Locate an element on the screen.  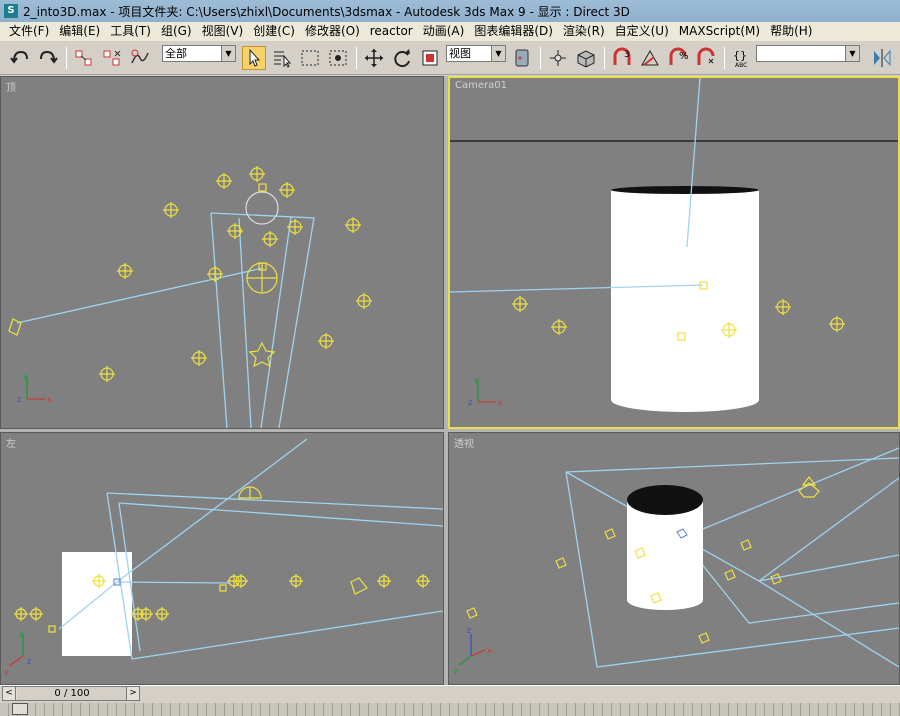
rotate-icon is located at coordinates (402, 58).